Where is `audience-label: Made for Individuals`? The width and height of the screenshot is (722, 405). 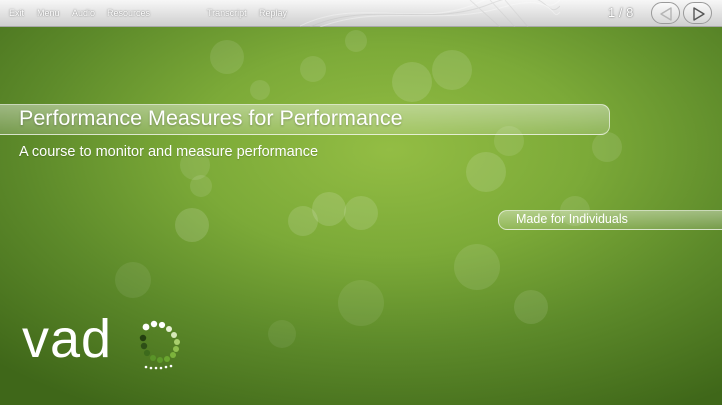 audience-label: Made for Individuals is located at coordinates (572, 219).